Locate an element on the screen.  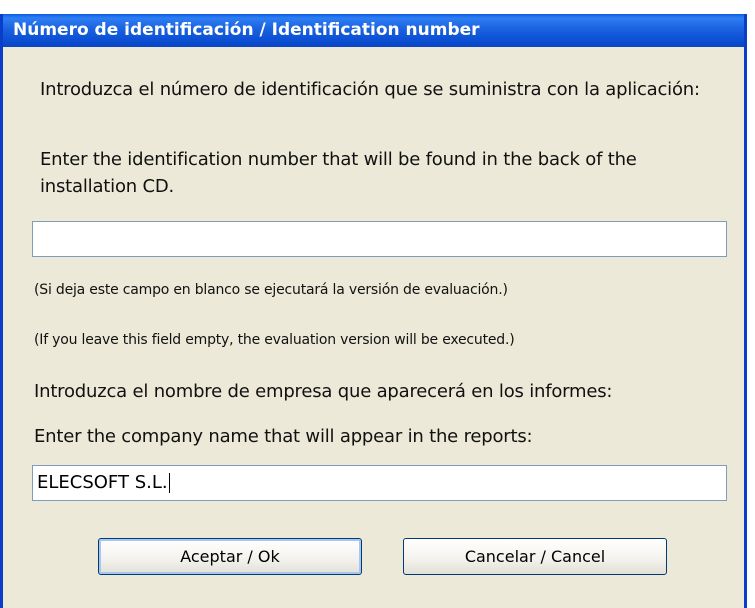
identification-number-input is located at coordinates (379, 239).